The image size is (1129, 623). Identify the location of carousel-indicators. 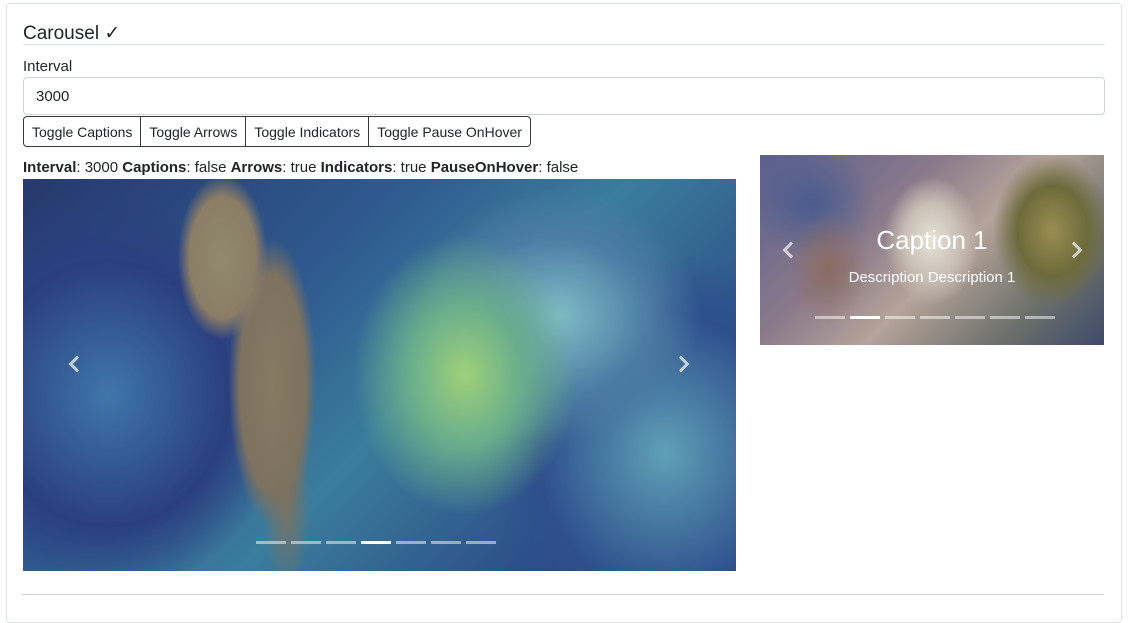
(376, 542).